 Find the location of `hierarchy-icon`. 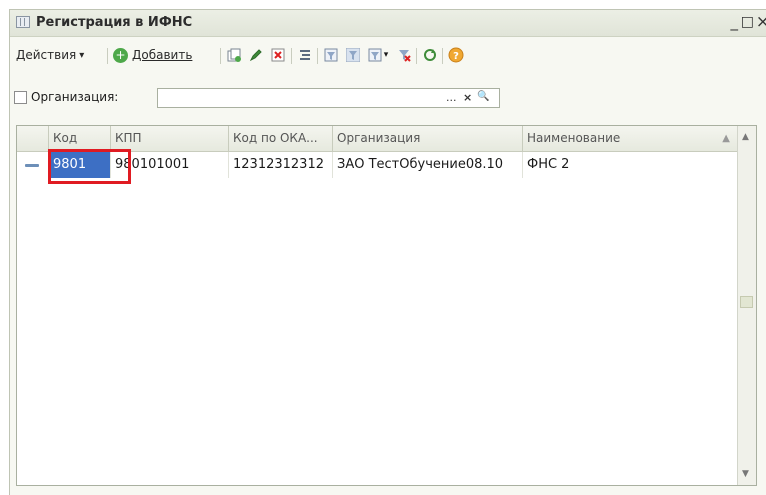

hierarchy-icon is located at coordinates (305, 55).